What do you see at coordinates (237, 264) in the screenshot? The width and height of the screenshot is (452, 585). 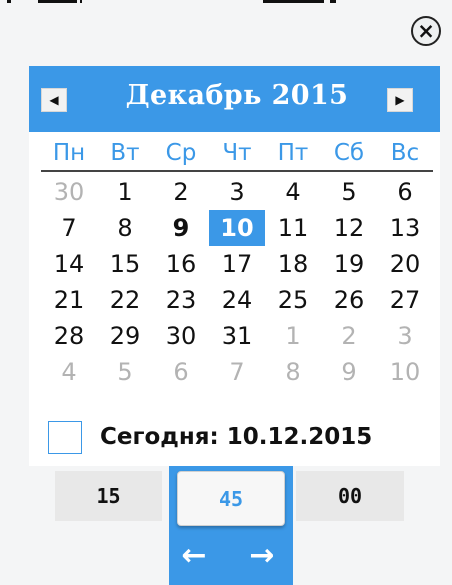 I see `calendar-day: 17` at bounding box center [237, 264].